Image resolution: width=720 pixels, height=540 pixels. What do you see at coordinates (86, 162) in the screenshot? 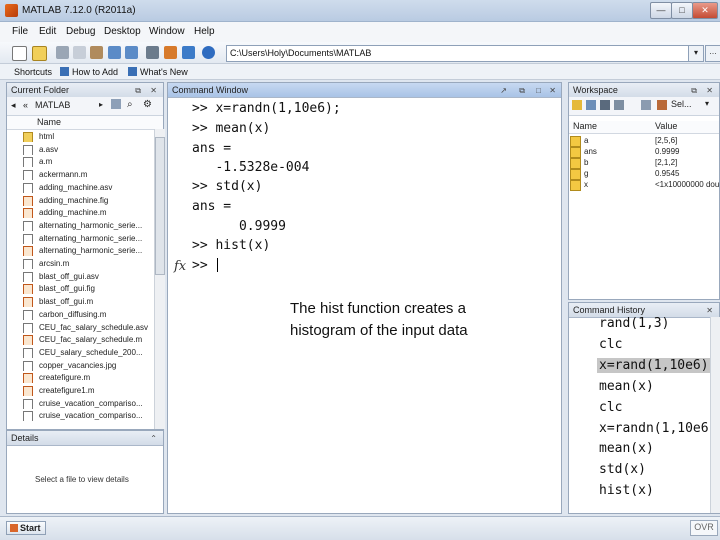
I see `file-list-item: a.m` at bounding box center [86, 162].